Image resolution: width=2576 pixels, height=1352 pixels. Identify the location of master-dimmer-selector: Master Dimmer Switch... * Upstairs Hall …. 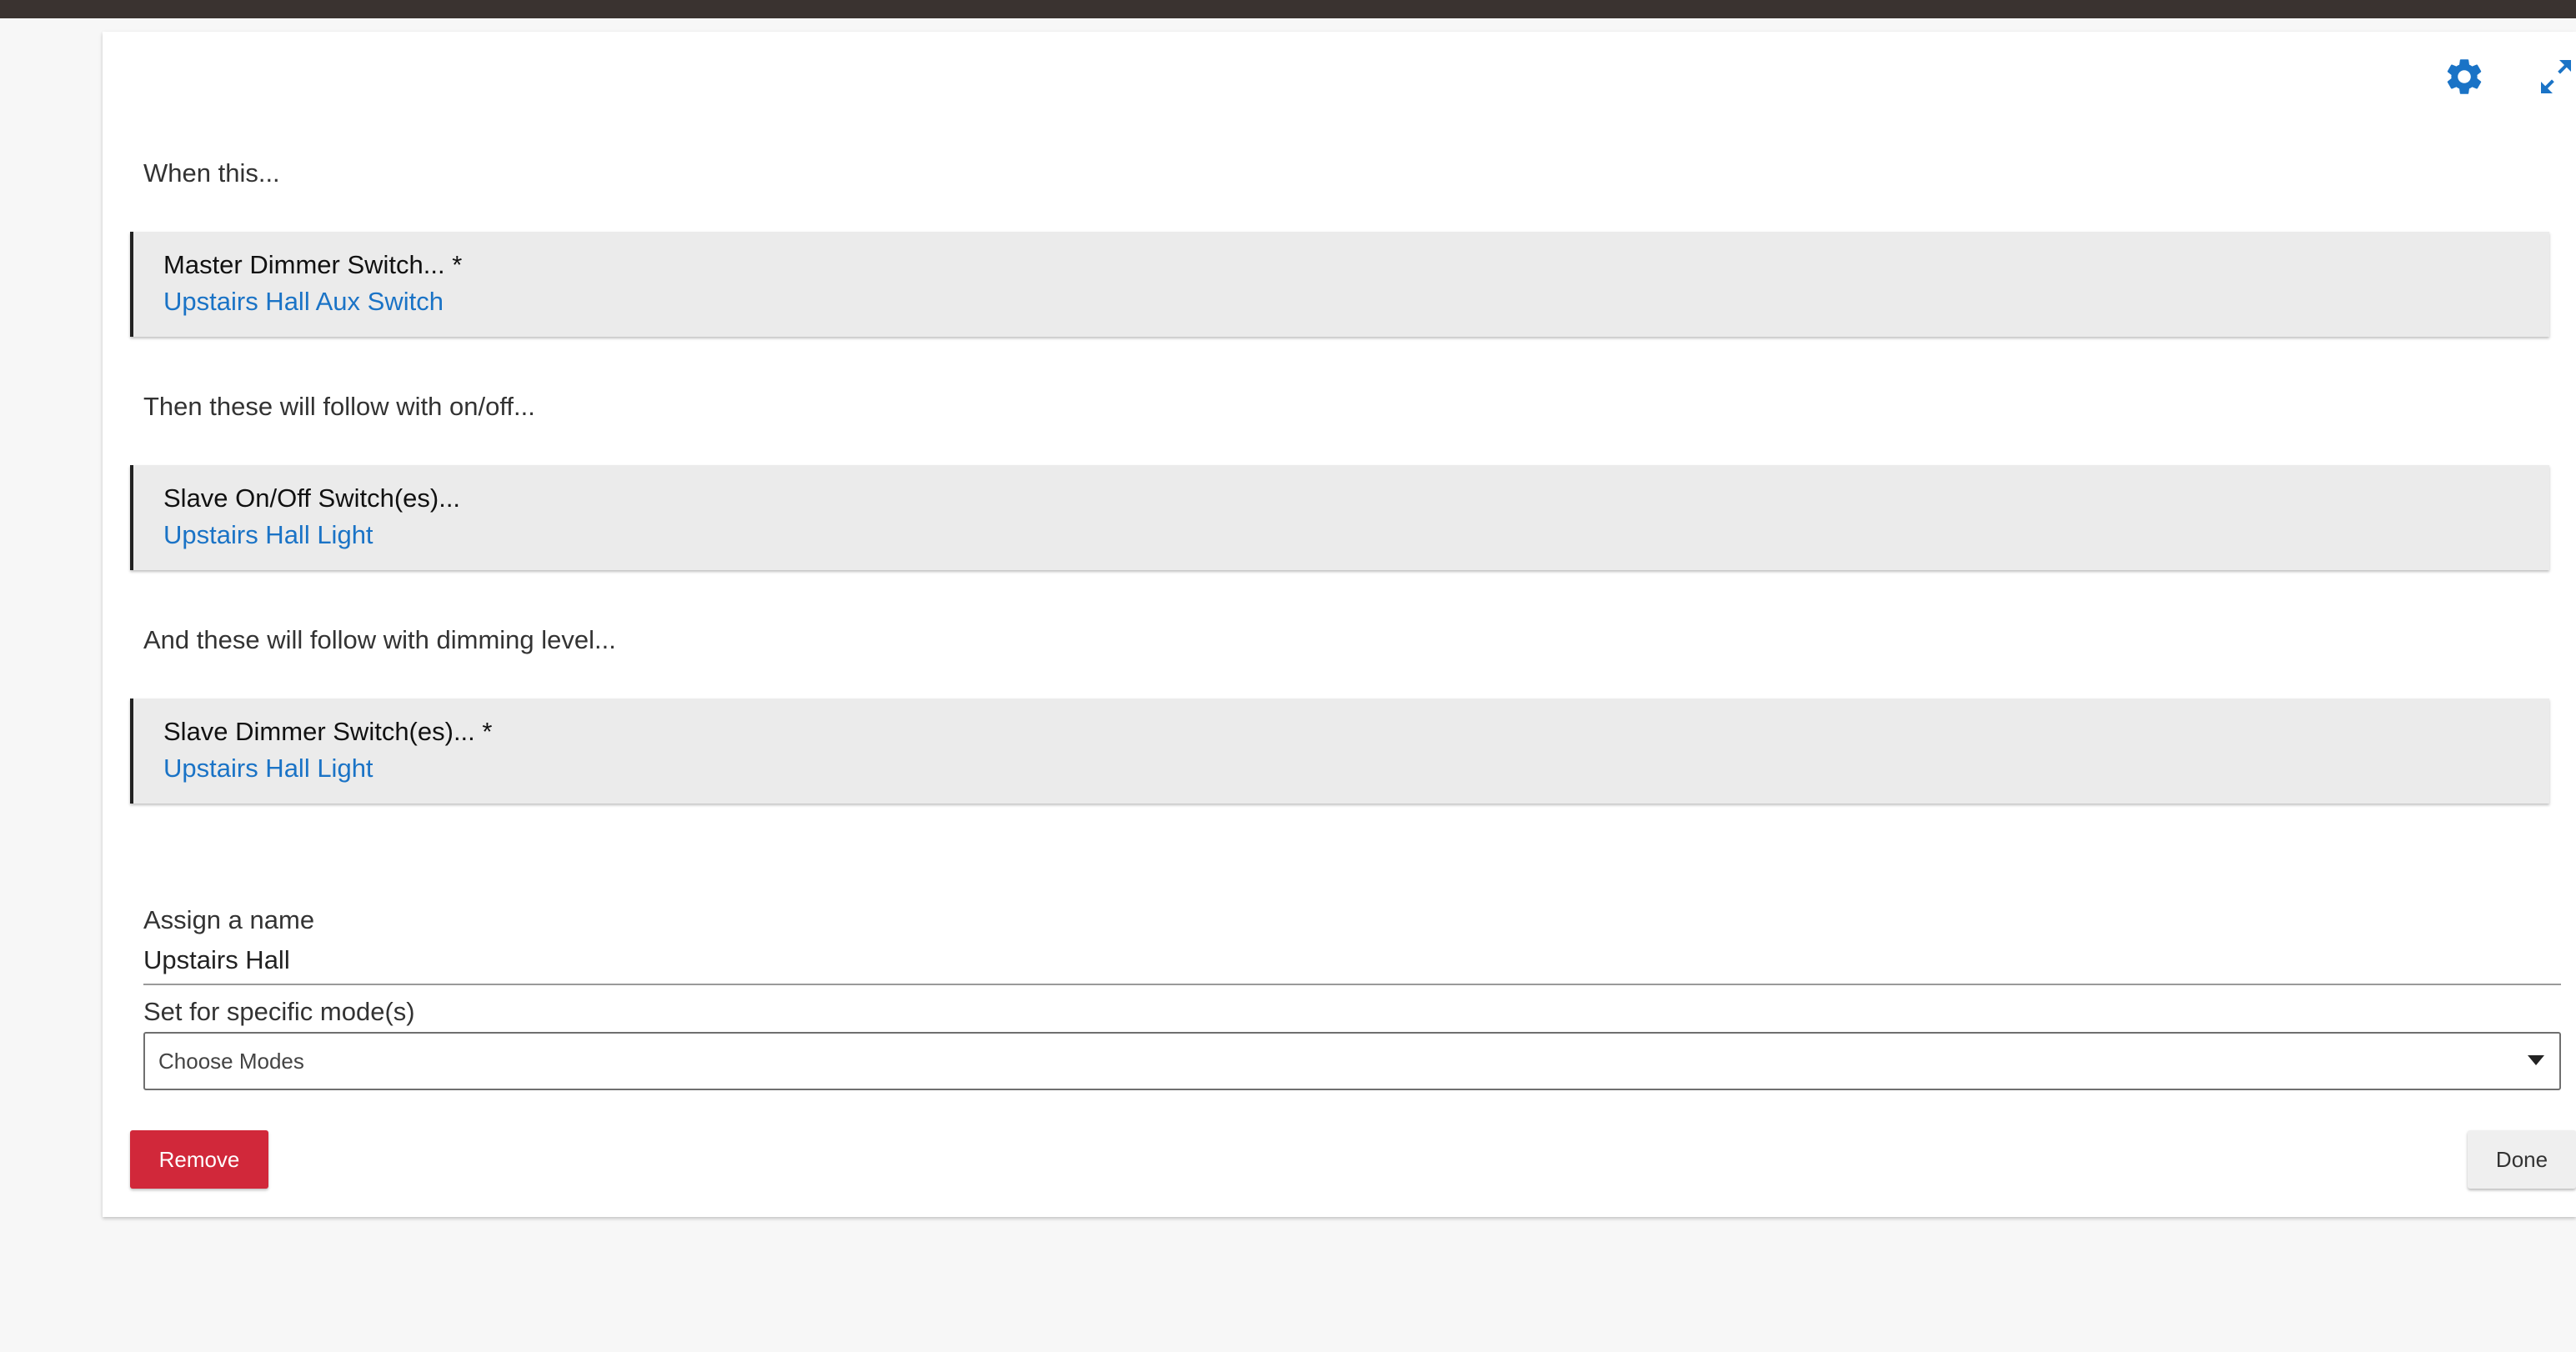
(1339, 285).